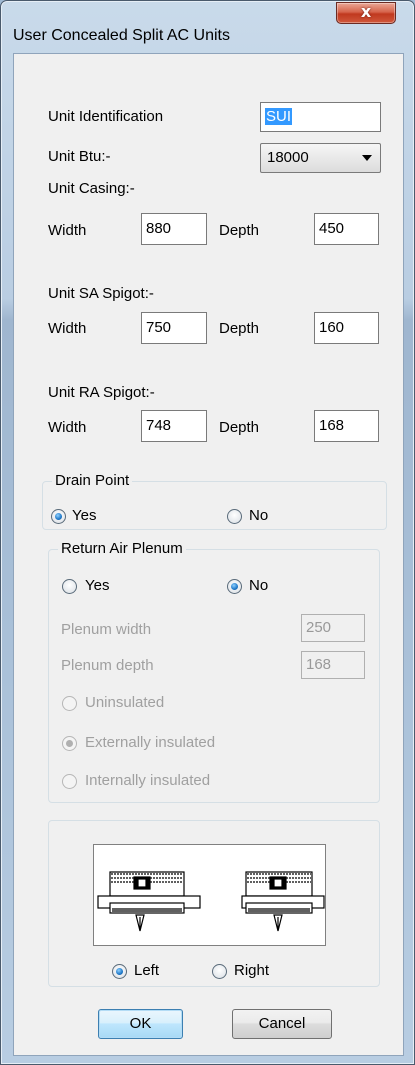 Image resolution: width=415 pixels, height=1065 pixels. I want to click on plenum-depth-input: 168, so click(333, 665).